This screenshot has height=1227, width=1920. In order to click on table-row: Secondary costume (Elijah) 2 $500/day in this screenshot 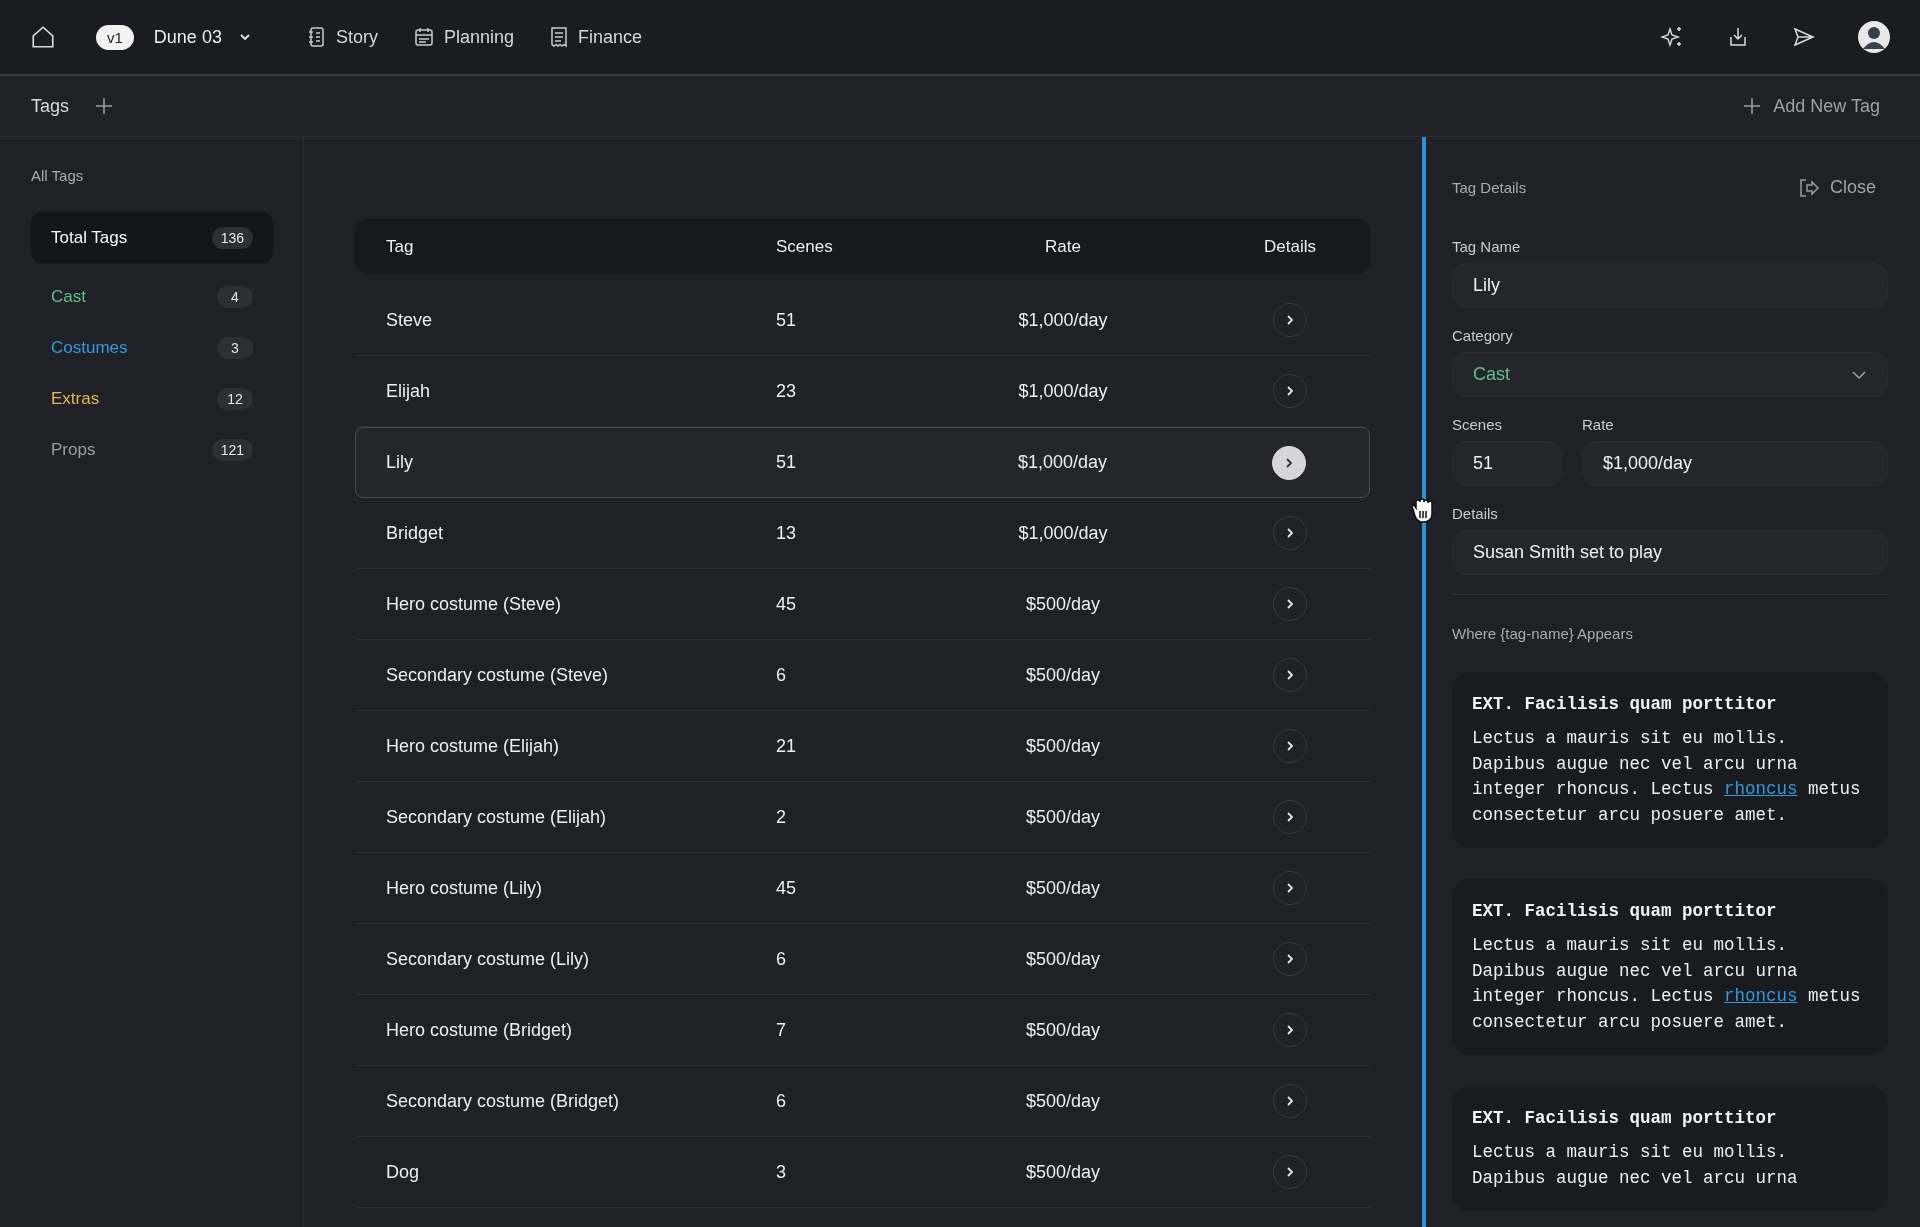, I will do `click(862, 817)`.